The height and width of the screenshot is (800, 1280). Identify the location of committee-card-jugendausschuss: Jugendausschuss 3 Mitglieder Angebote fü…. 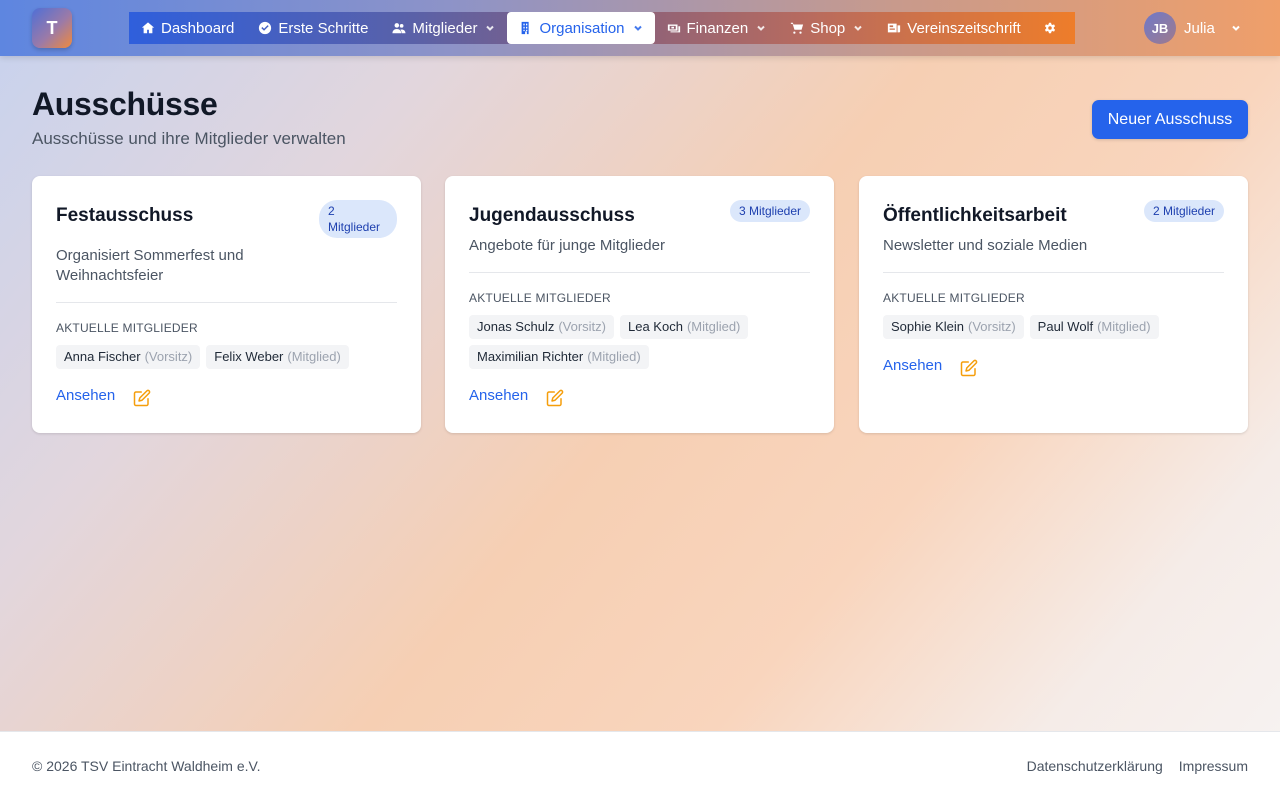
(639, 304).